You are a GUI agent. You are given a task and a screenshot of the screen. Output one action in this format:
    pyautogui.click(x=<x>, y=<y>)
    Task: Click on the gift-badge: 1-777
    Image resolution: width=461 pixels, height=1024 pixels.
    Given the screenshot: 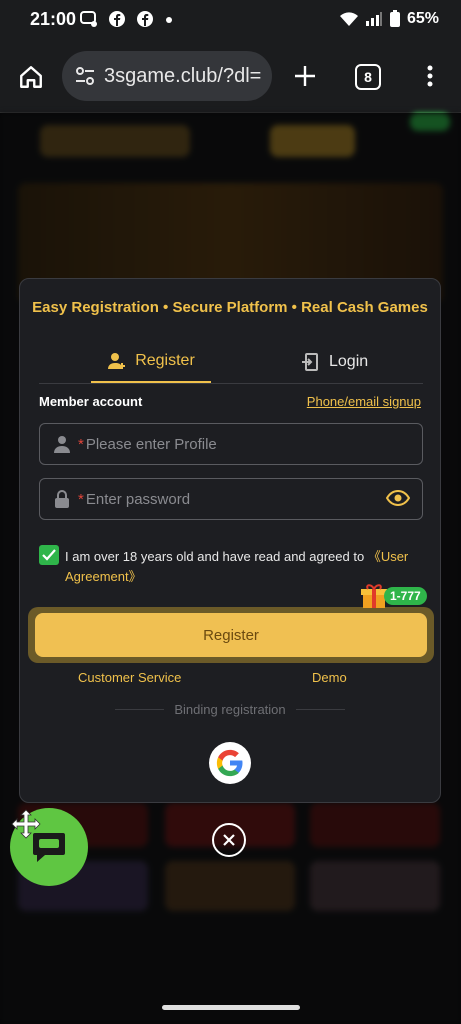 What is the action you would take?
    pyautogui.click(x=393, y=596)
    